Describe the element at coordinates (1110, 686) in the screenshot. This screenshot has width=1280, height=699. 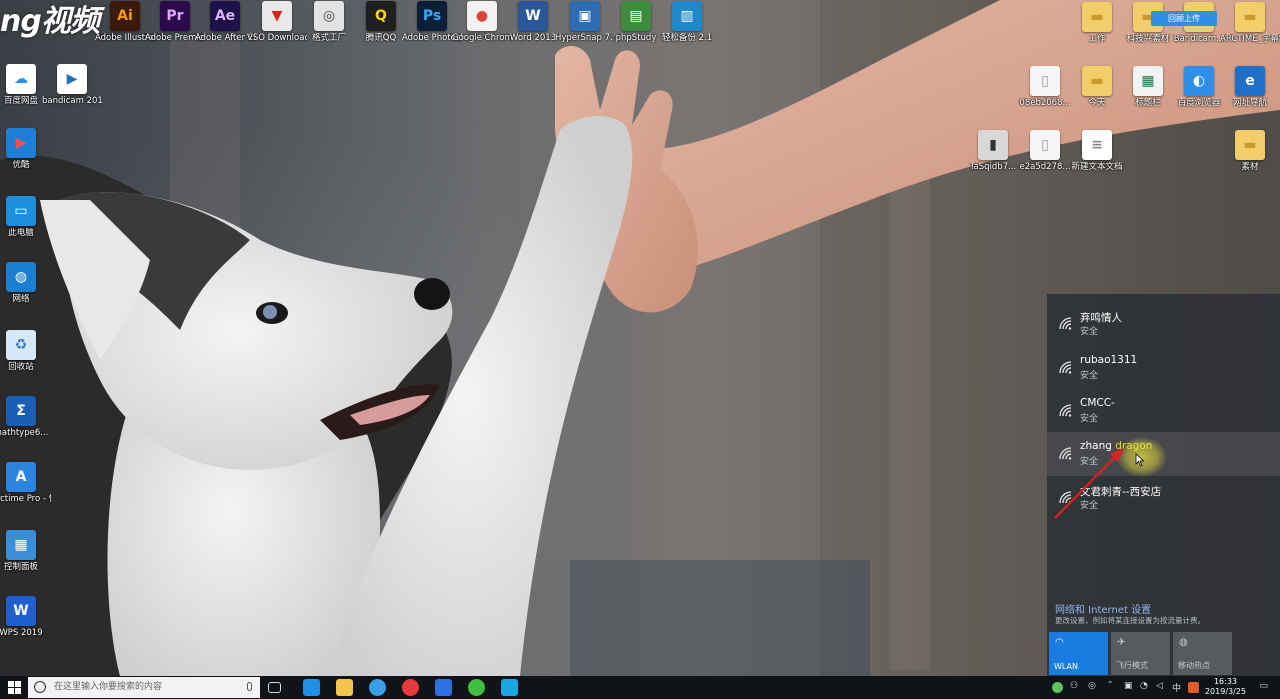
I see `show-hidden-icons-chevron-icon: ˄` at that location.